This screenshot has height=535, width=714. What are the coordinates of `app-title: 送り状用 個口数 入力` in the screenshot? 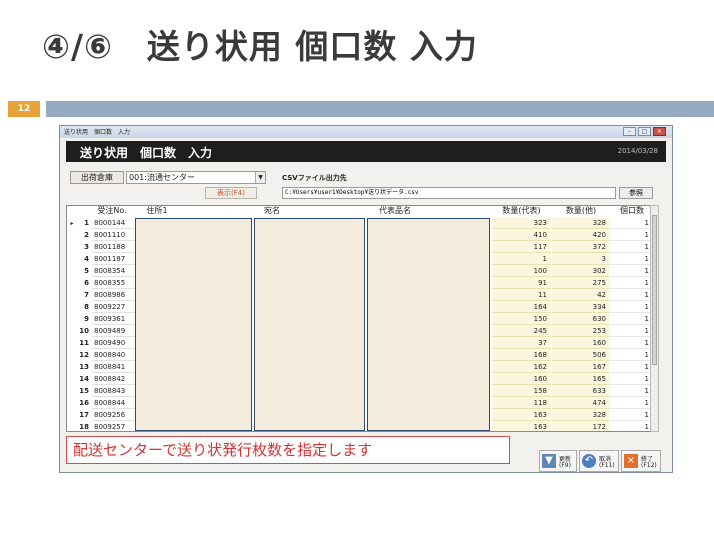 It's located at (146, 153).